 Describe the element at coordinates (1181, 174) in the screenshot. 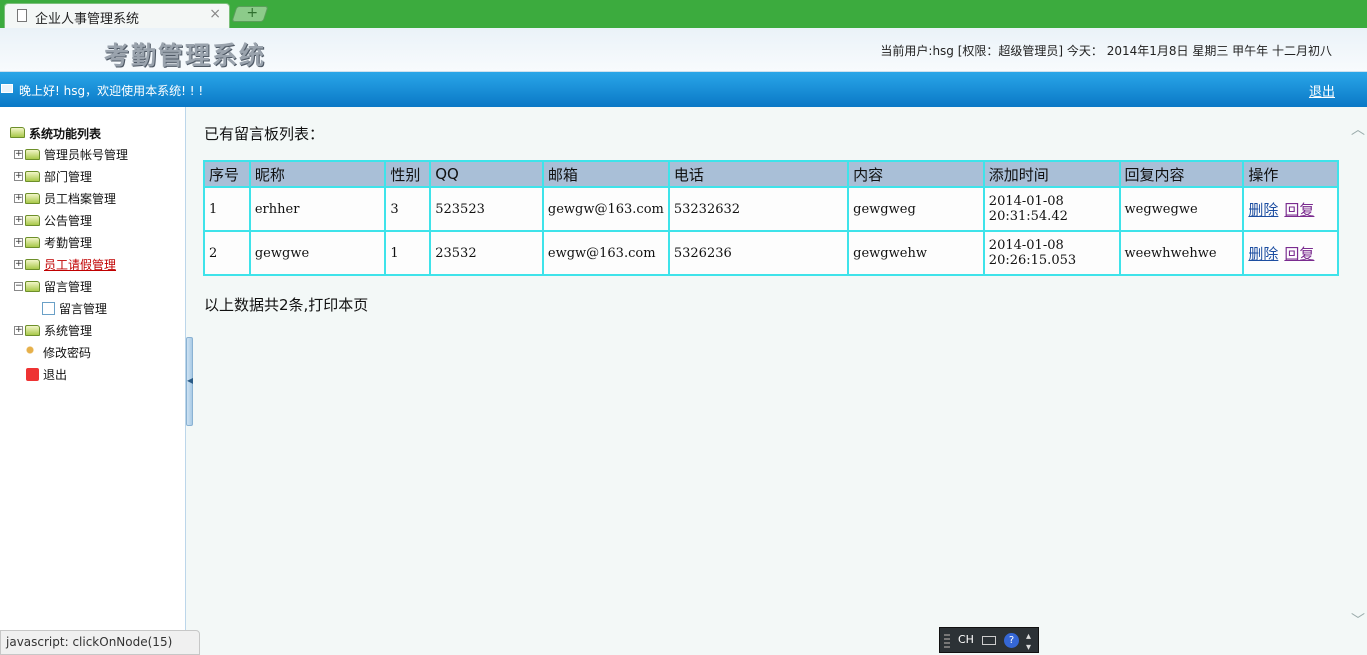

I see `column-header: 回复内容` at that location.